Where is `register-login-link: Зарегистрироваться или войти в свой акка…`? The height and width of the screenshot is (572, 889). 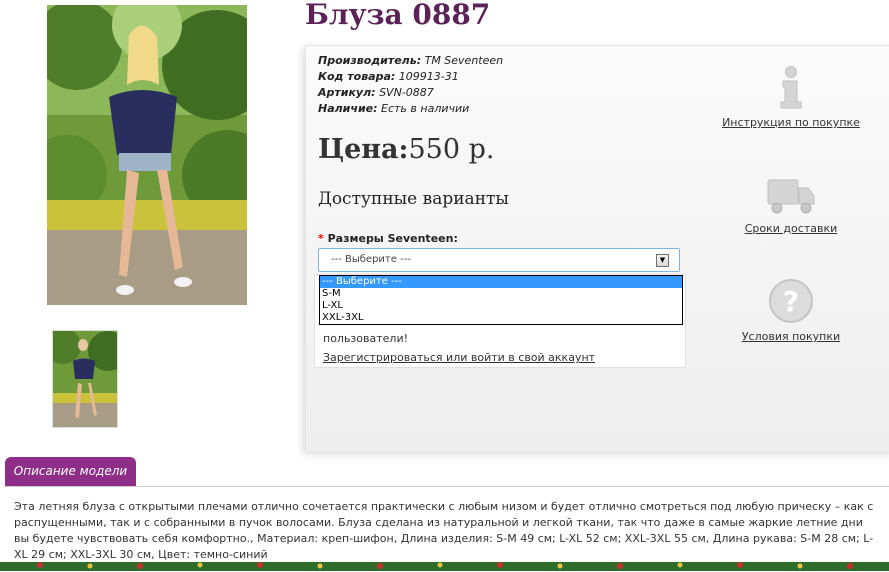 register-login-link: Зарегистрироваться или войти в свой акка… is located at coordinates (459, 357).